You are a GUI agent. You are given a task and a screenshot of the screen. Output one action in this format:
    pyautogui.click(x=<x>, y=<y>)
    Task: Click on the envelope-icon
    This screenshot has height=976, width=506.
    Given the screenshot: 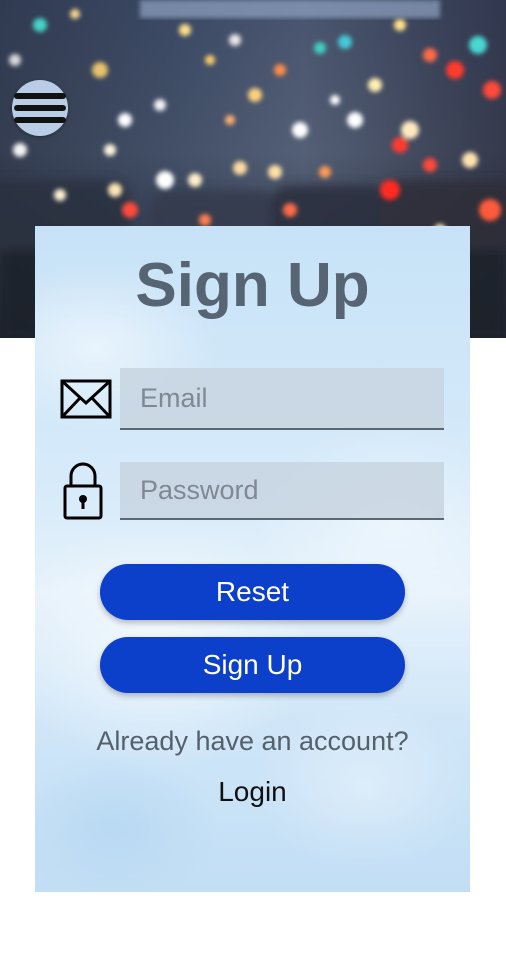 What is the action you would take?
    pyautogui.click(x=86, y=399)
    